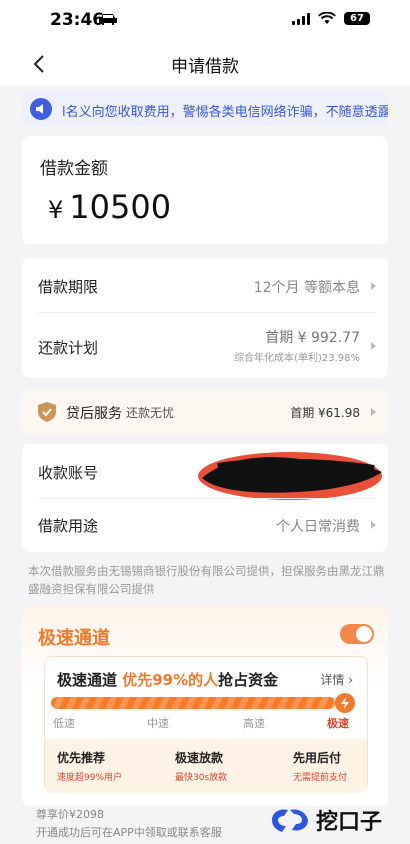  What do you see at coordinates (90, 767) in the screenshot?
I see `feature-item: 优先推荐 速度超99%用户` at bounding box center [90, 767].